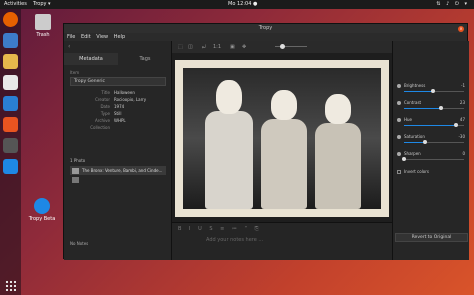 This screenshot has width=474, height=295. What do you see at coordinates (463, 85) in the screenshot?
I see `adjustment-value: -1` at bounding box center [463, 85].